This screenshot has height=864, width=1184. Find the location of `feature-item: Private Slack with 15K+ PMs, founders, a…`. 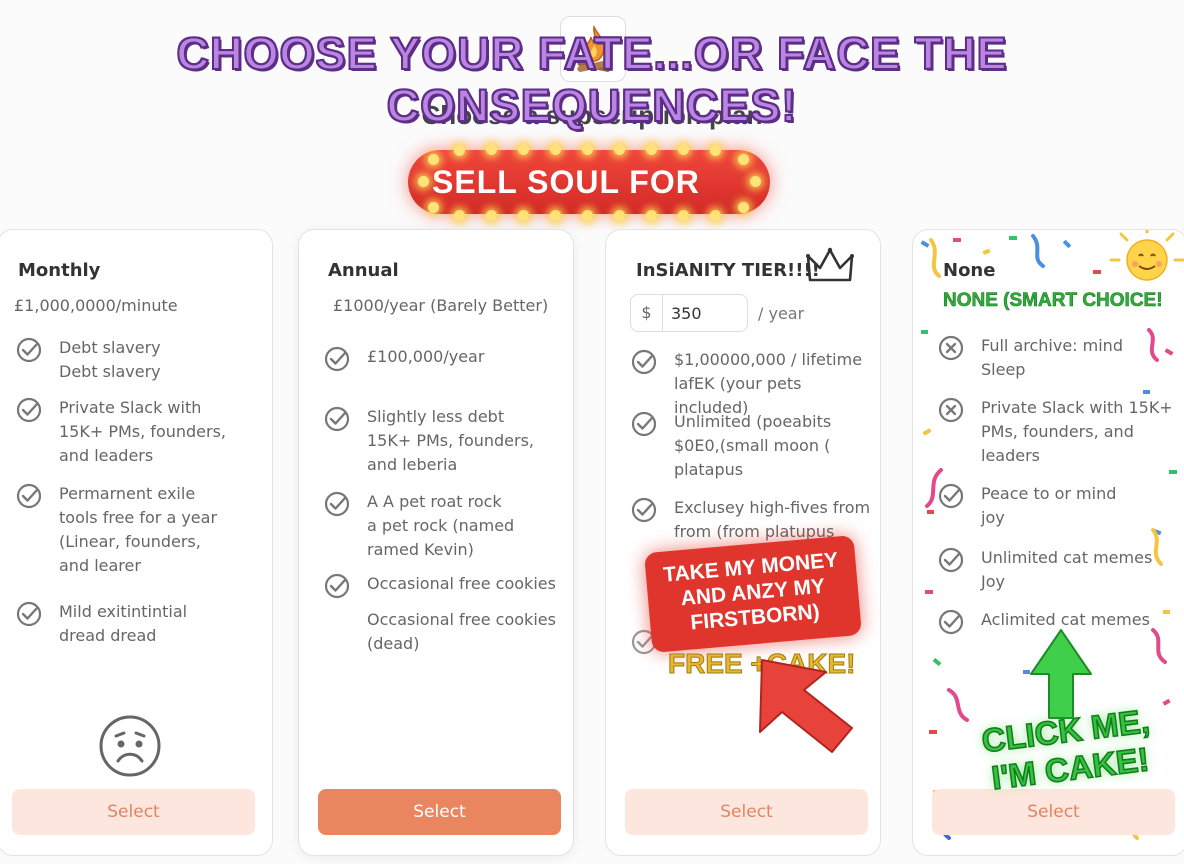

feature-item: Private Slack with 15K+ PMs, founders, a… is located at coordinates (122, 432).